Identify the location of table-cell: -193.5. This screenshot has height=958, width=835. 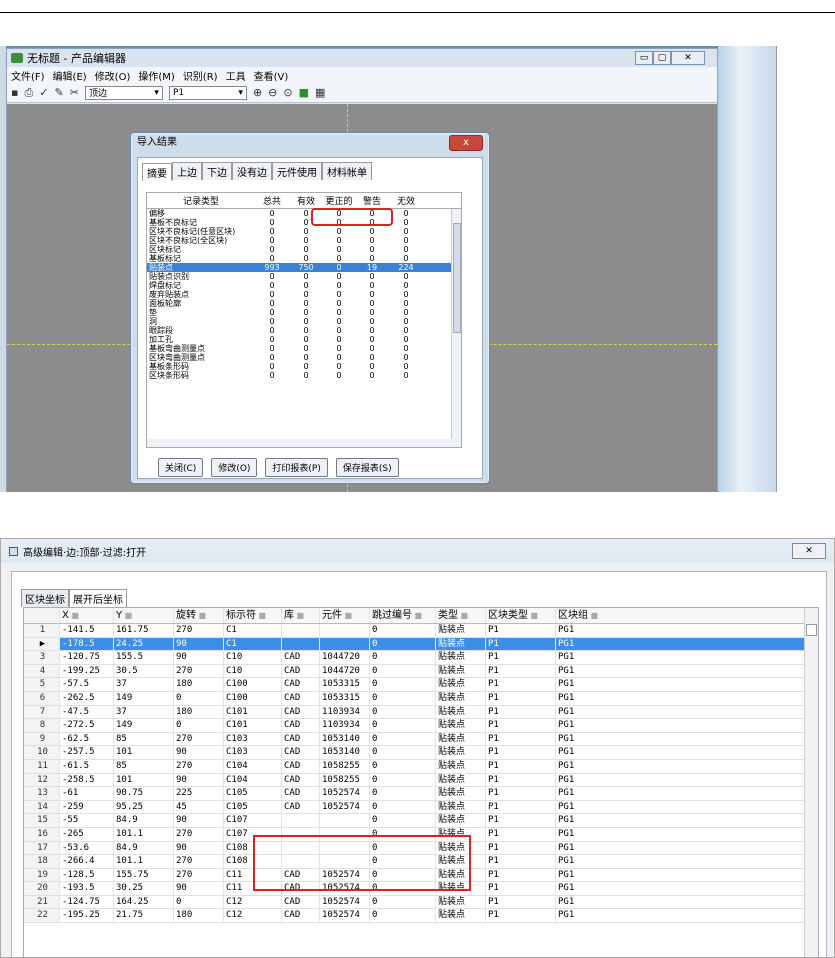
(87, 888).